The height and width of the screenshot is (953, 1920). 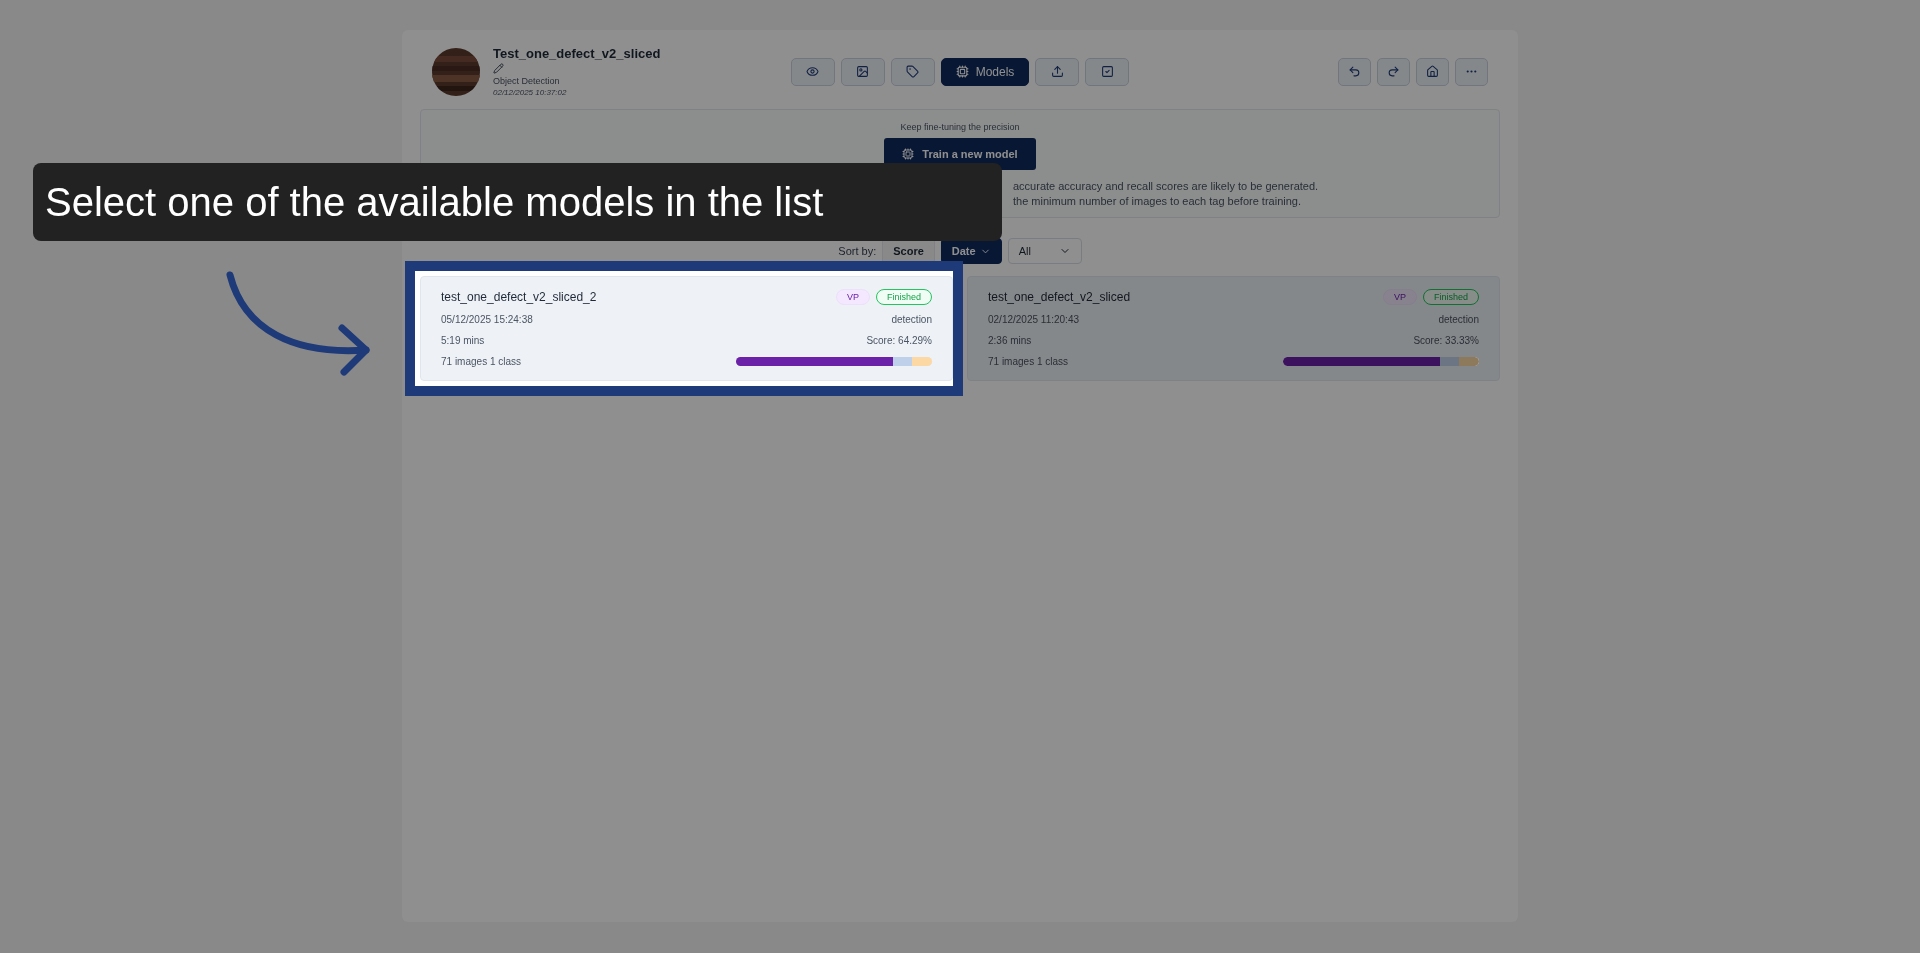 What do you see at coordinates (487, 319) in the screenshot?
I see `model-date: 05/12/2025 15:24:38` at bounding box center [487, 319].